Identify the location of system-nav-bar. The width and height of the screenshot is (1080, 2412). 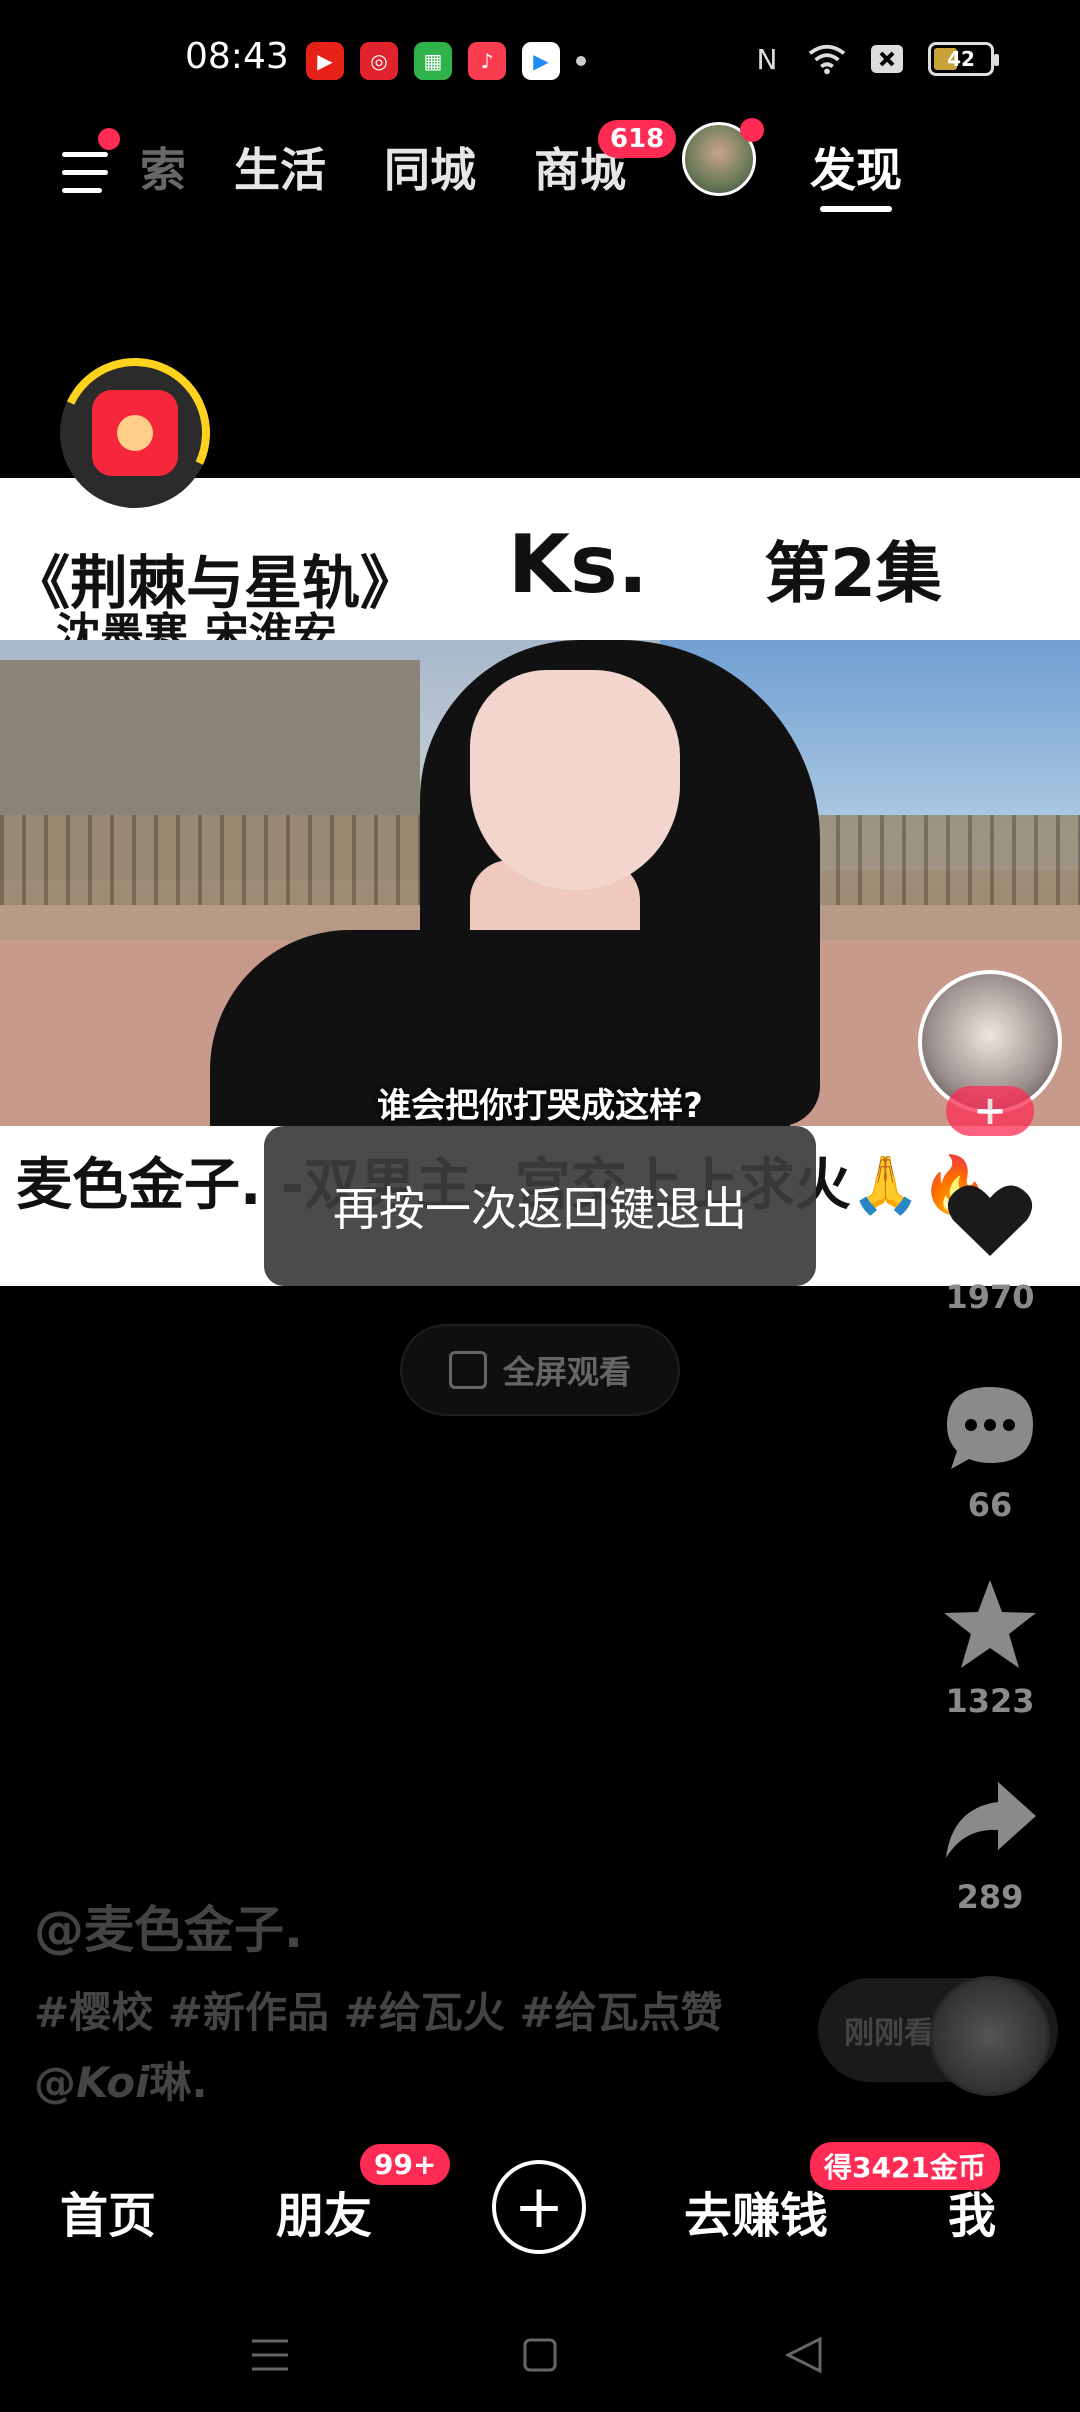
(540, 2356).